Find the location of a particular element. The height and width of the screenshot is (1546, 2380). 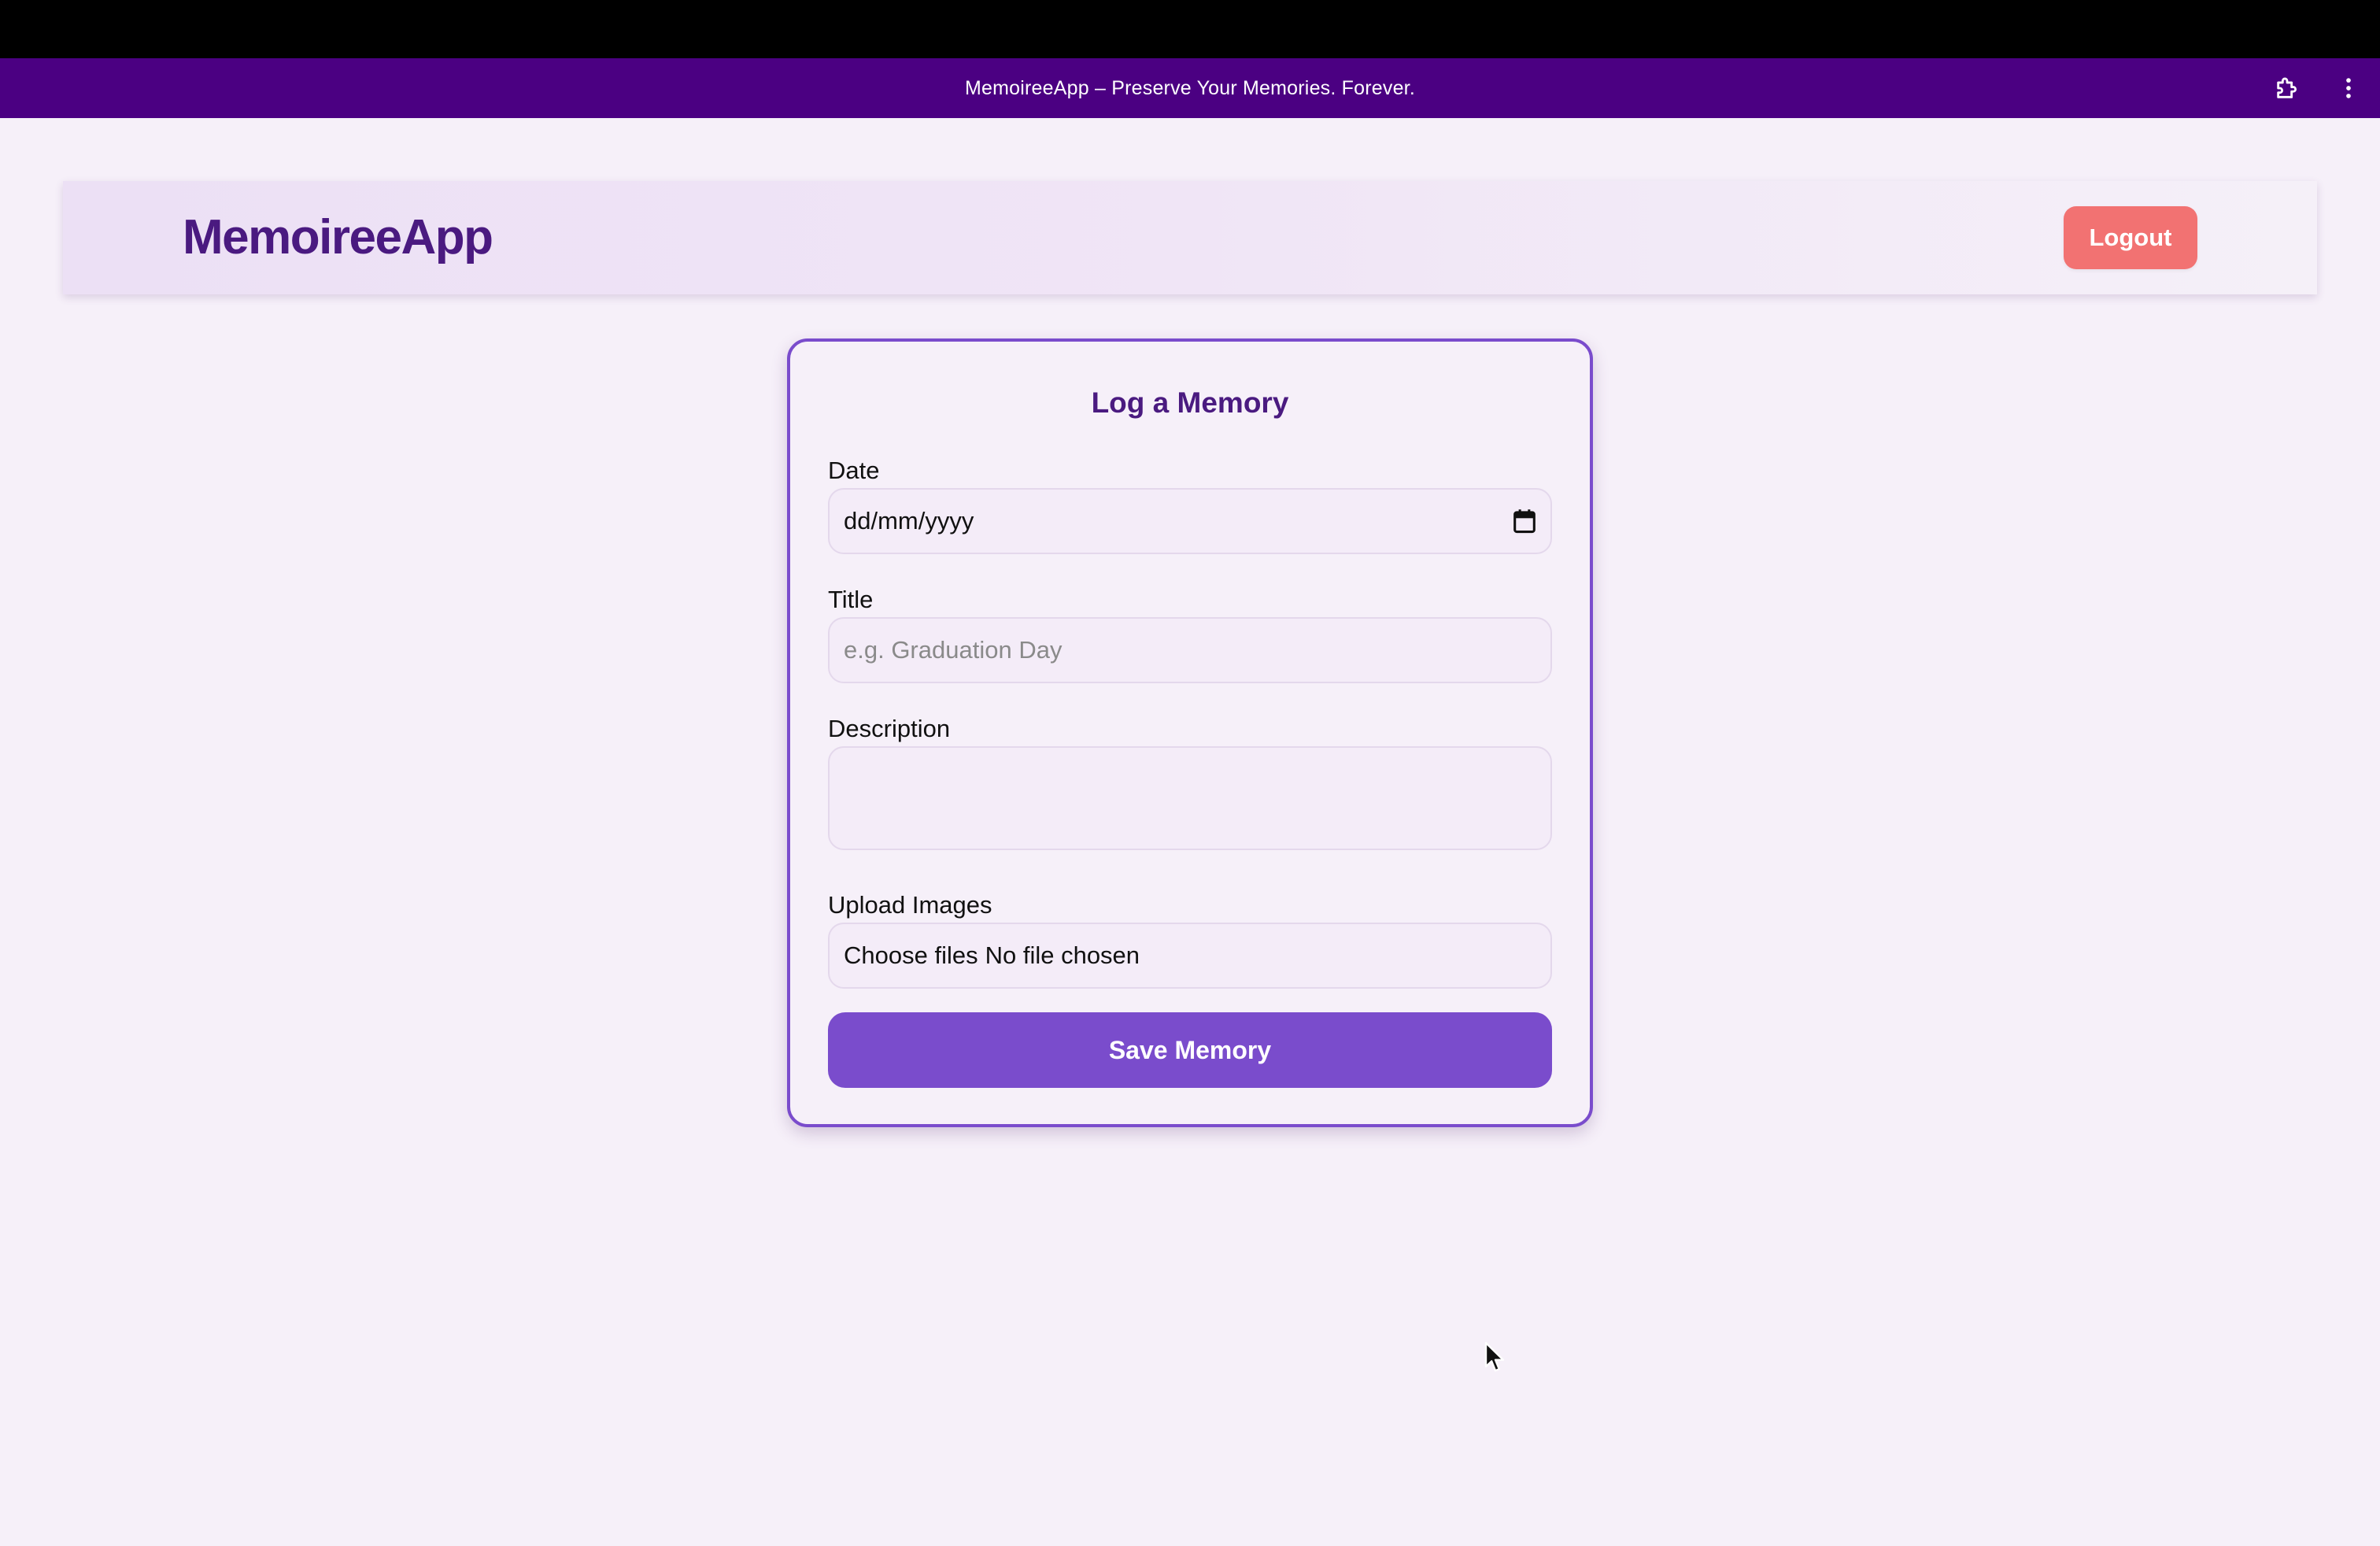

file-upload-input: Choose files No file chosen is located at coordinates (1190, 956).